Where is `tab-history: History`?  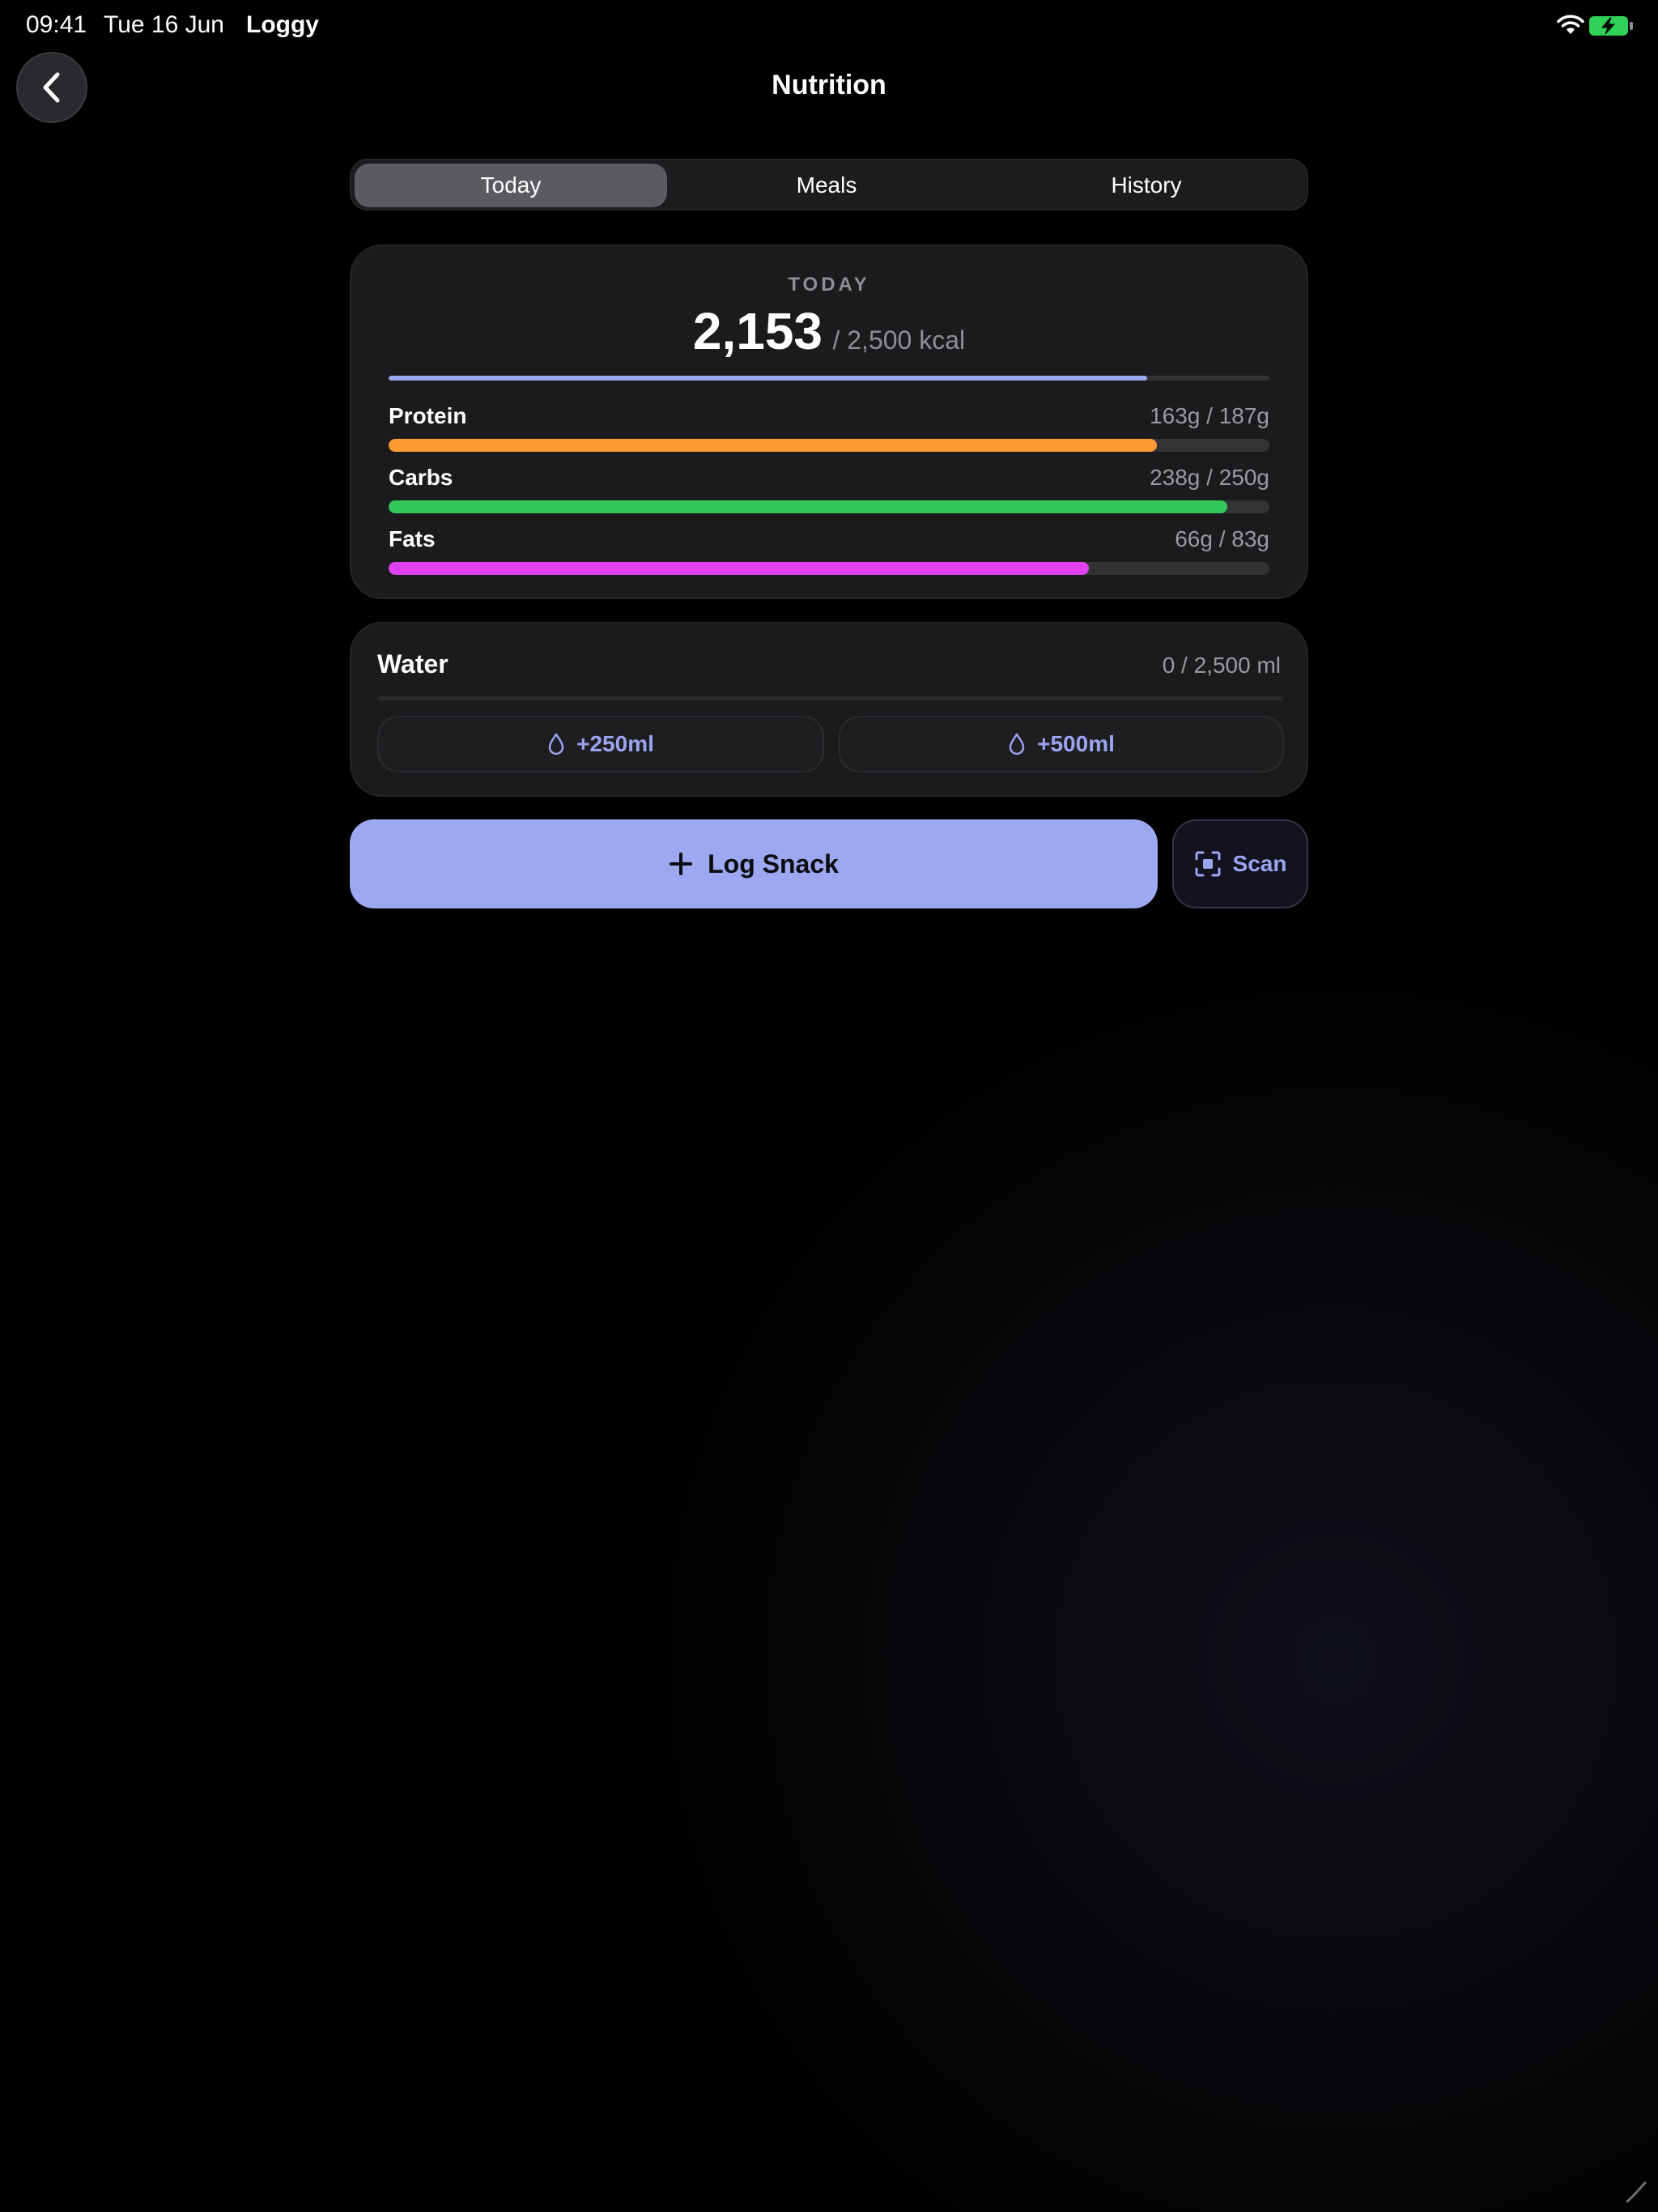 tab-history: History is located at coordinates (1146, 185).